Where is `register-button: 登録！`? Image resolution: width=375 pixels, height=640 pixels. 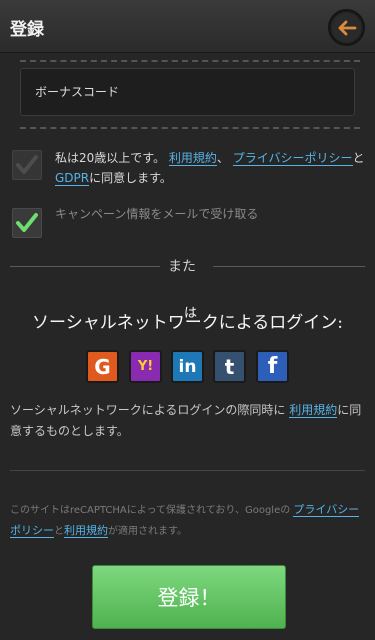
register-button: 登録！ is located at coordinates (189, 597).